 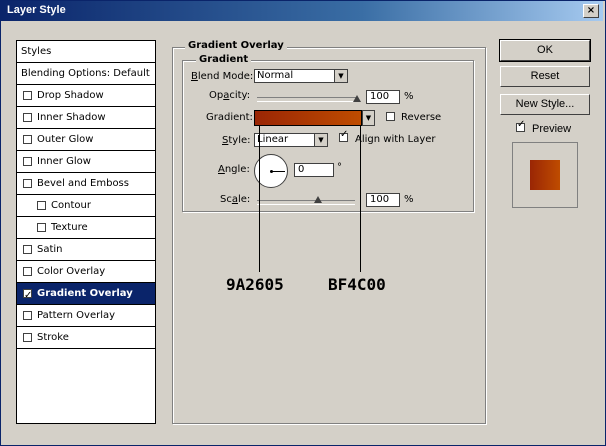 What do you see at coordinates (301, 76) in the screenshot?
I see `blend-mode-select: Normal ▼` at bounding box center [301, 76].